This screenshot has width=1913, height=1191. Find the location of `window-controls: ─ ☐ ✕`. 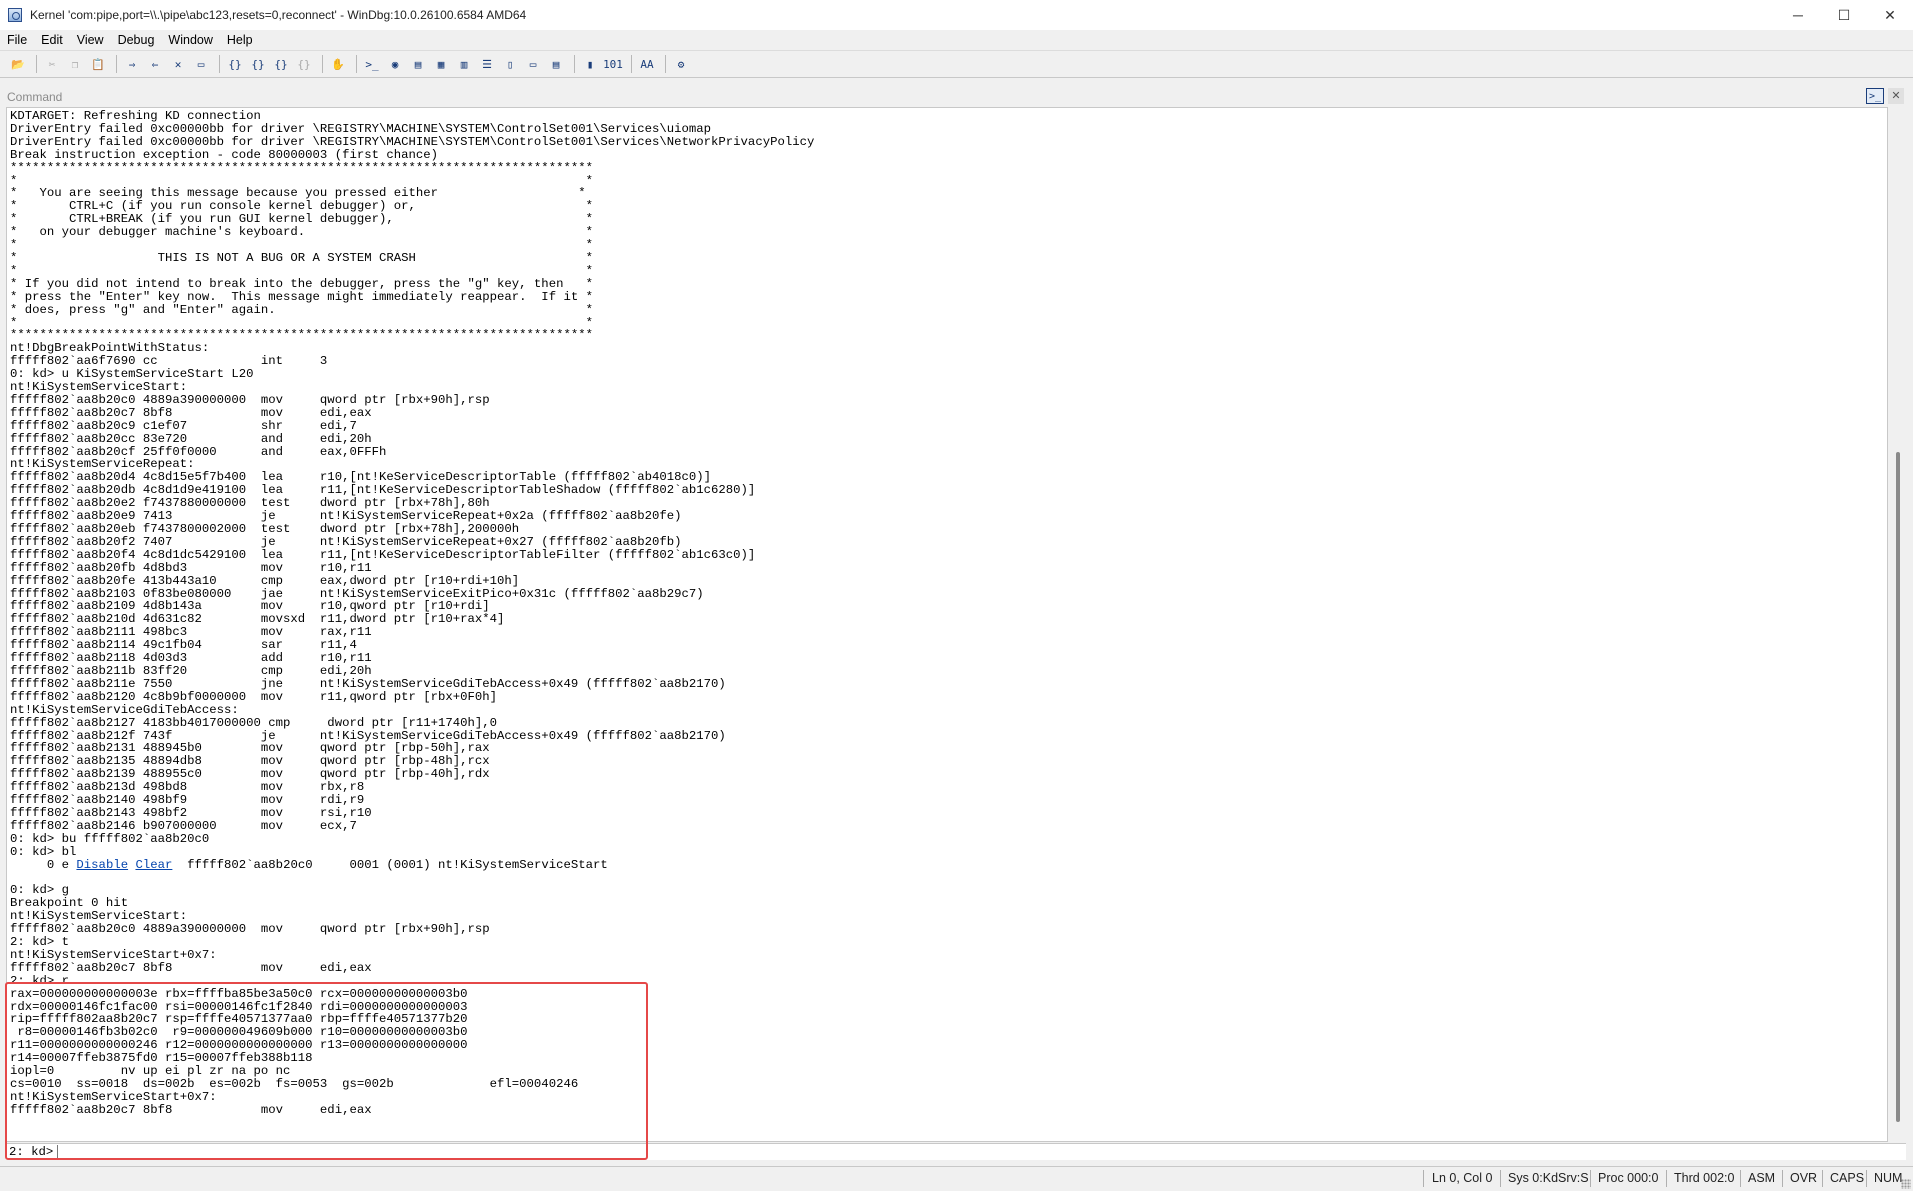

window-controls: ─ ☐ ✕ is located at coordinates (1844, 15).